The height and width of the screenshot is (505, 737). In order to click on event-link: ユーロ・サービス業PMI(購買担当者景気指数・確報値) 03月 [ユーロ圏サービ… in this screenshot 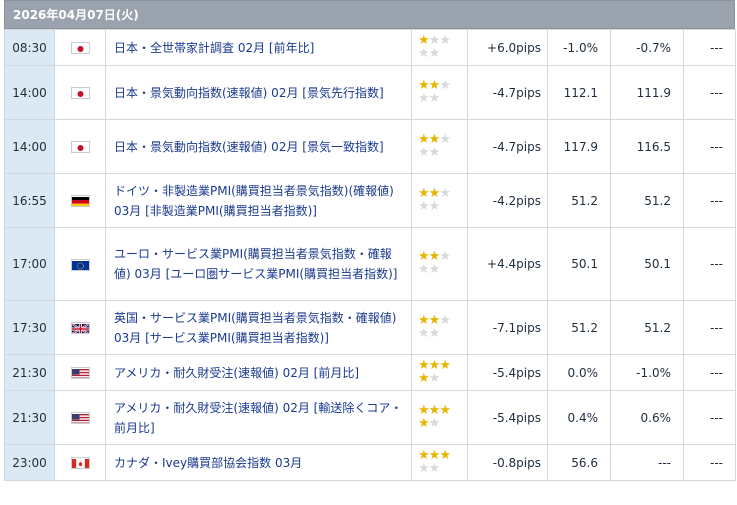, I will do `click(258, 264)`.